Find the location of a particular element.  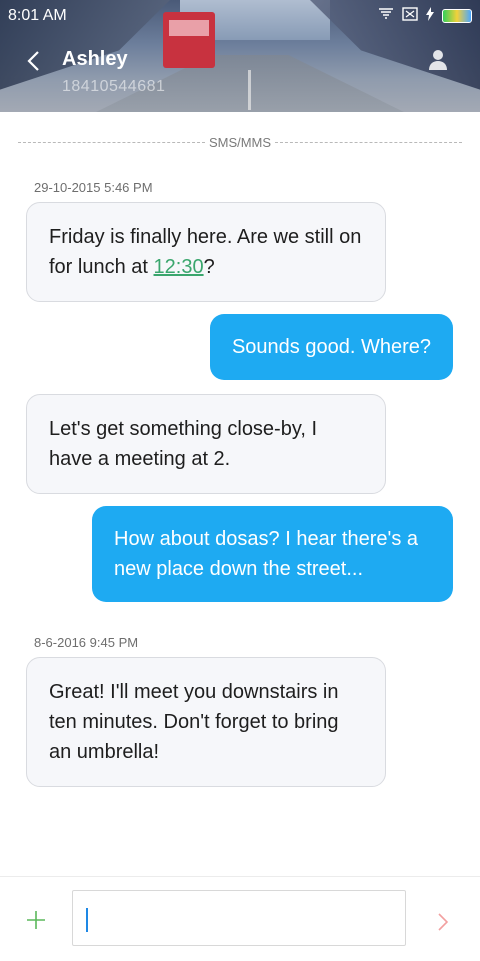

signal-icon is located at coordinates (386, 15).